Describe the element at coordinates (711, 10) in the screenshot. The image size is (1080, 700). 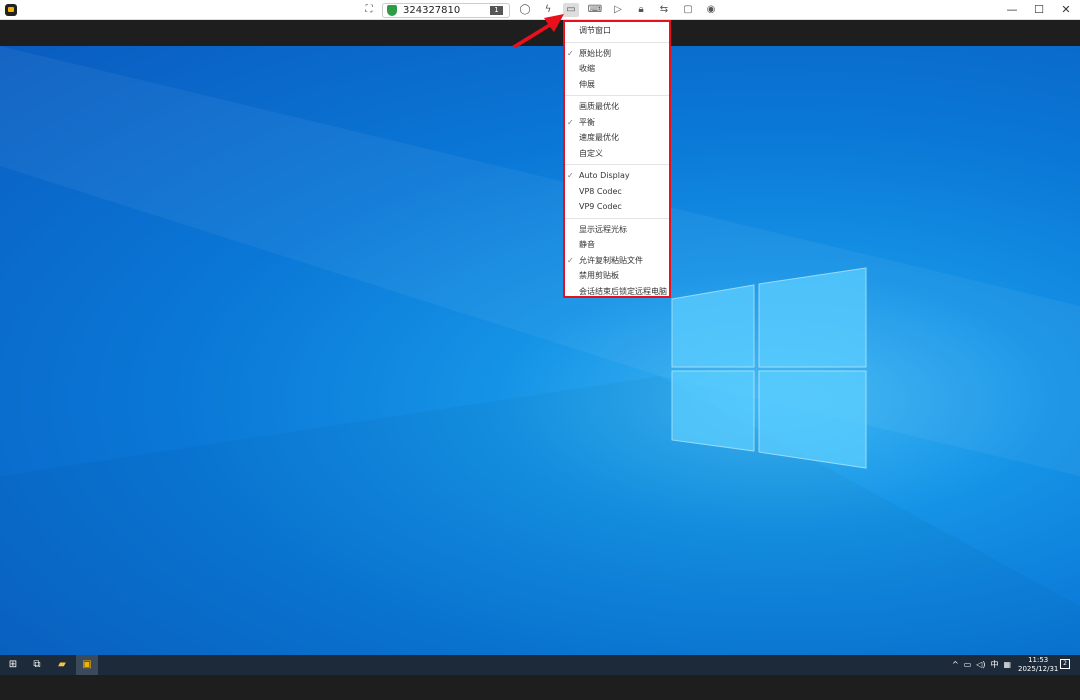
I see `view-icon: ◉` at that location.